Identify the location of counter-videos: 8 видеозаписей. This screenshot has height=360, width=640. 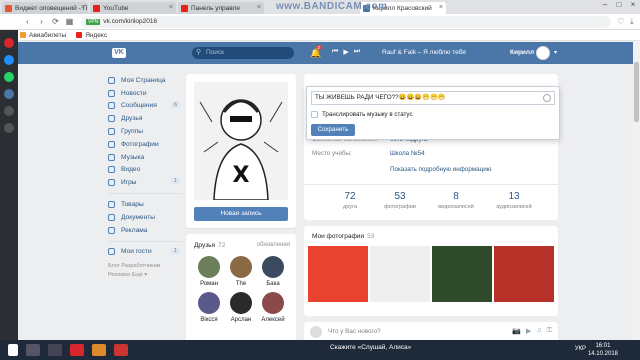
(456, 200).